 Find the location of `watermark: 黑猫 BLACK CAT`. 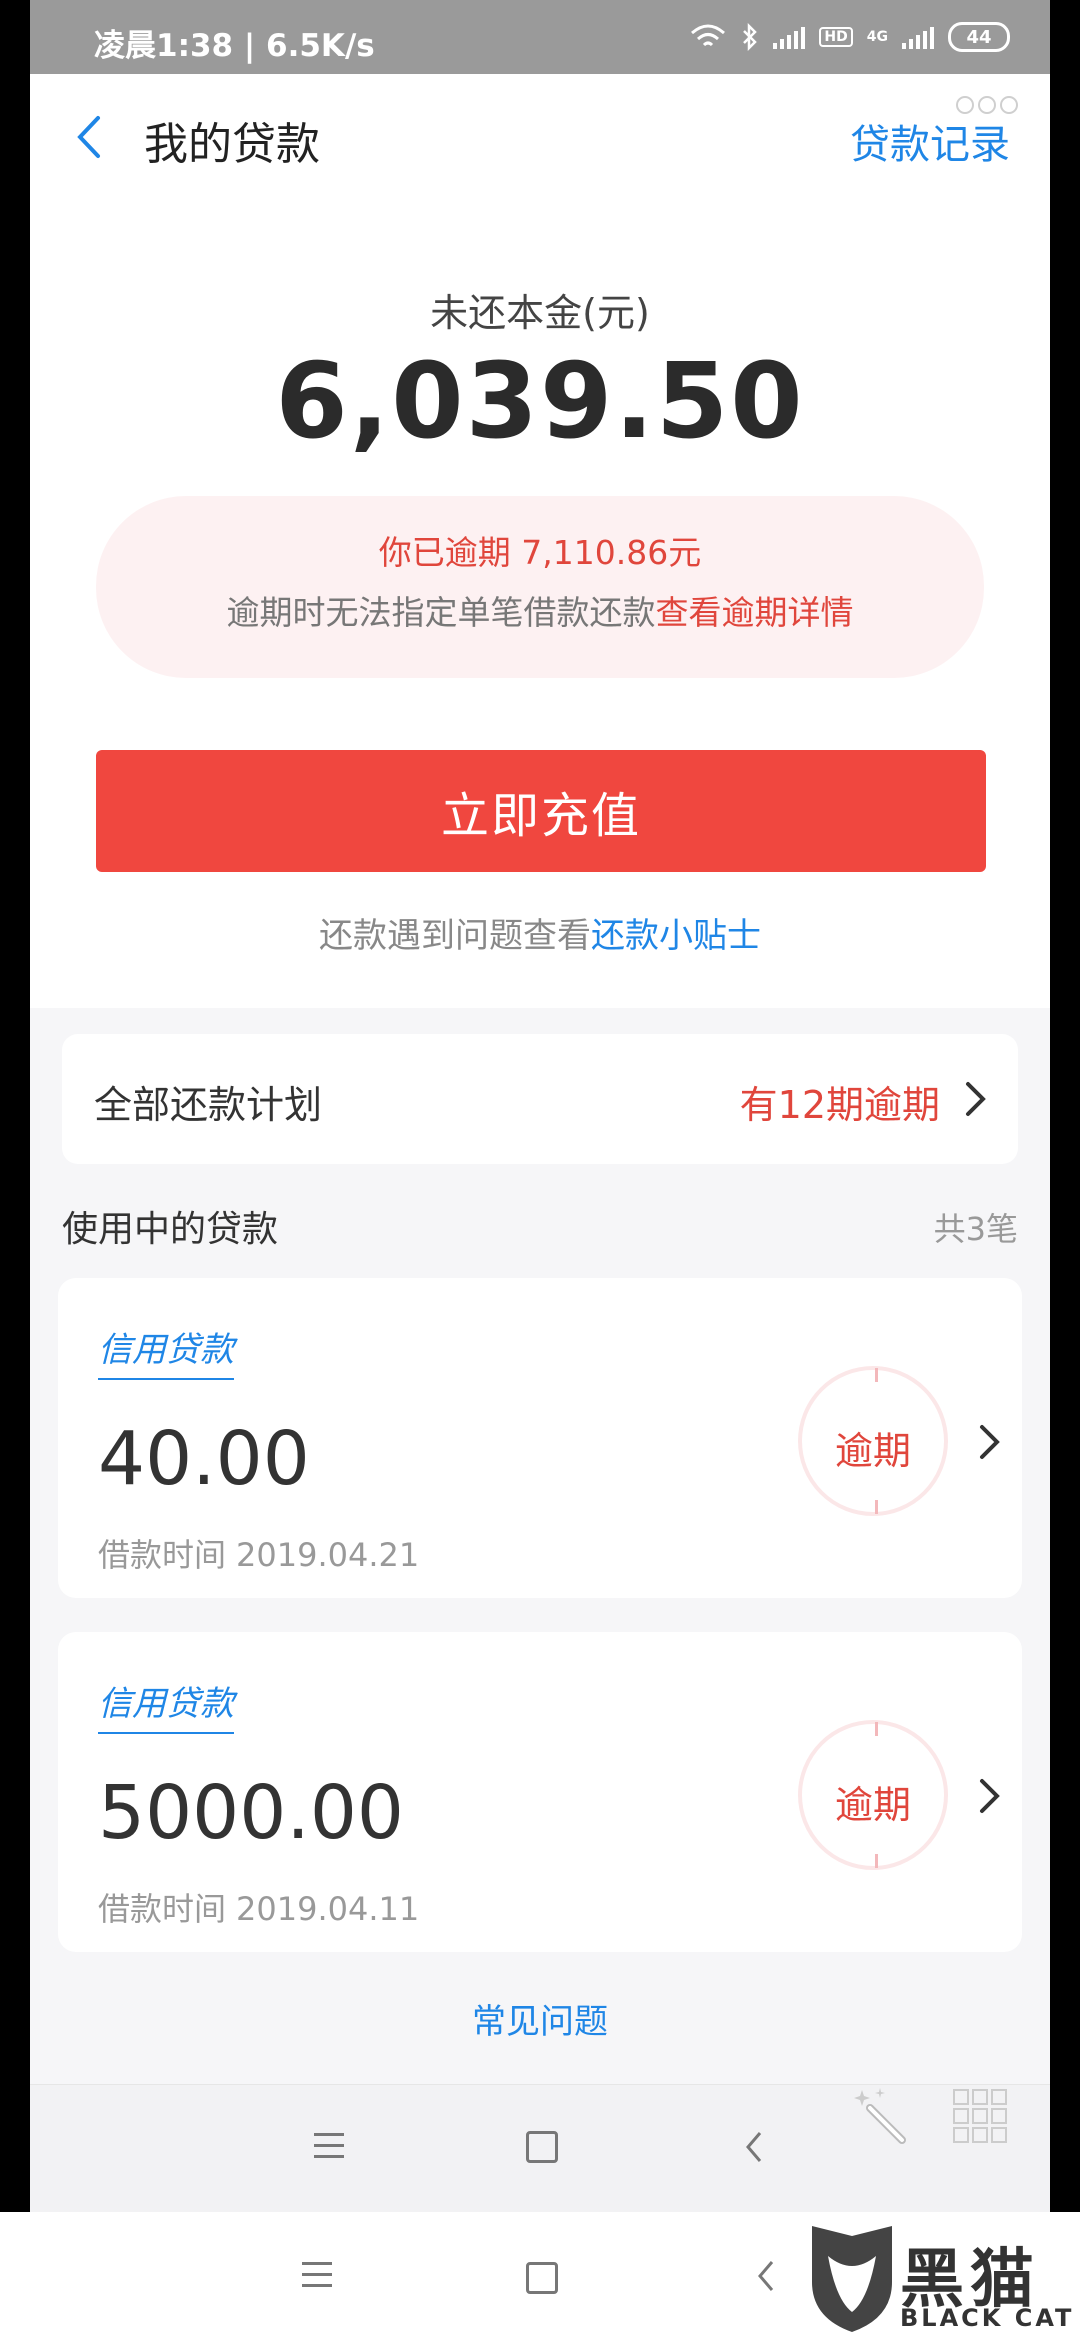

watermark: 黑猫 BLACK CAT is located at coordinates (940, 2279).